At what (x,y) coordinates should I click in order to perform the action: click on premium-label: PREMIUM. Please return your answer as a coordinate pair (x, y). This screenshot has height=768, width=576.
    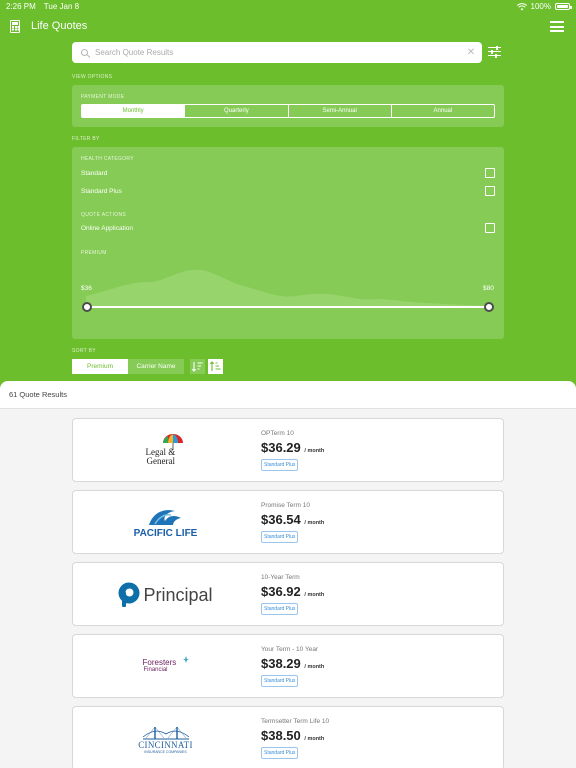
    Looking at the image, I should click on (94, 253).